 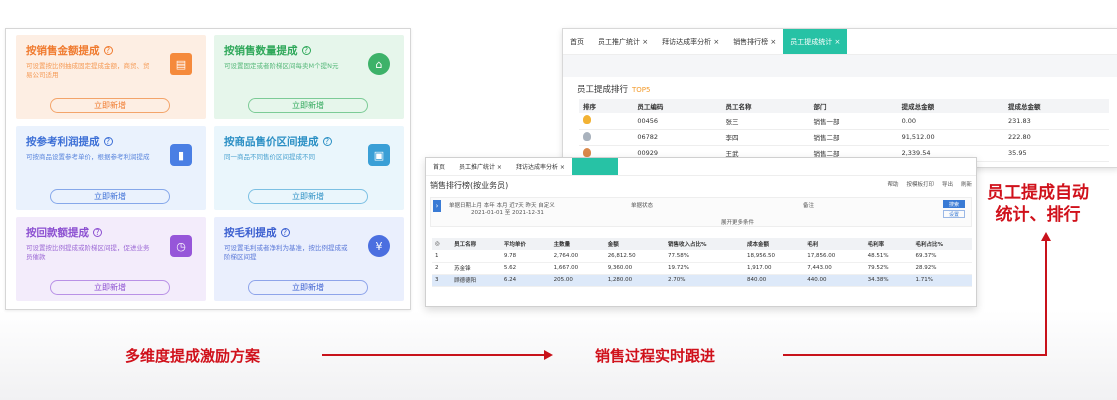 What do you see at coordinates (193, 356) in the screenshot?
I see `caption-multi-dimension: 多维度提成激励方案` at bounding box center [193, 356].